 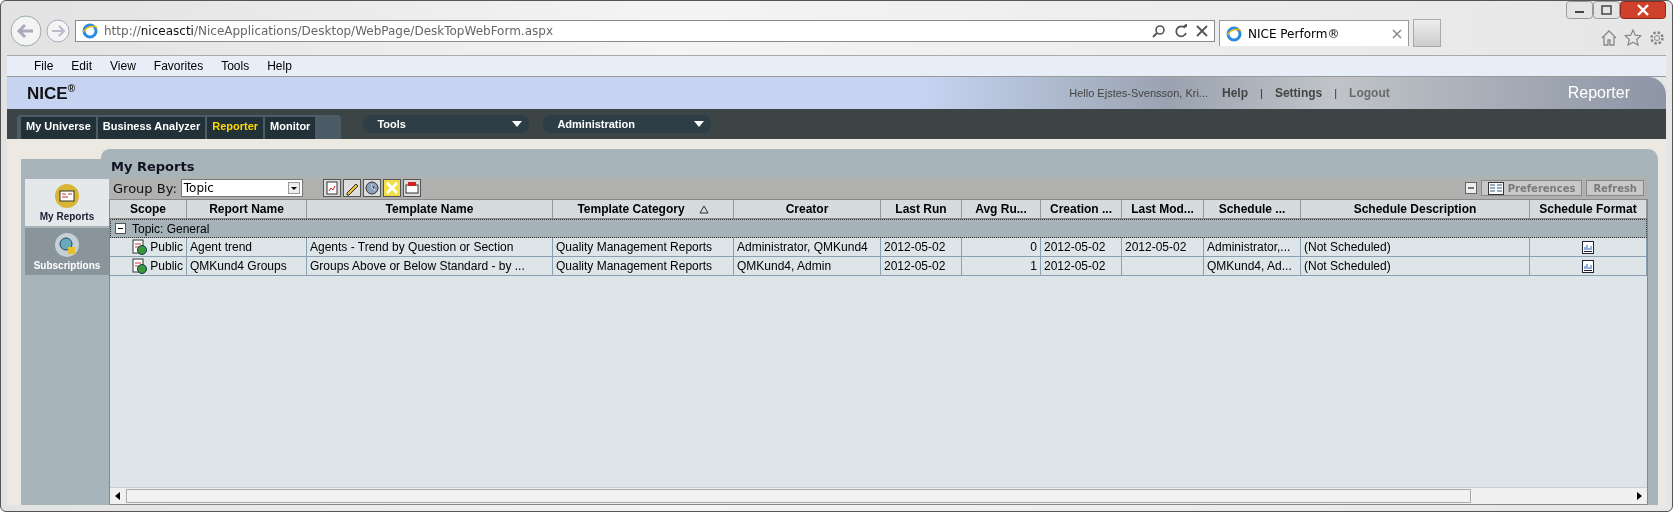 What do you see at coordinates (645, 31) in the screenshot?
I see `address-bar: http://niceascti/NiceApplications/Desktop/WebPage/DeskTopWebForm.aspx` at bounding box center [645, 31].